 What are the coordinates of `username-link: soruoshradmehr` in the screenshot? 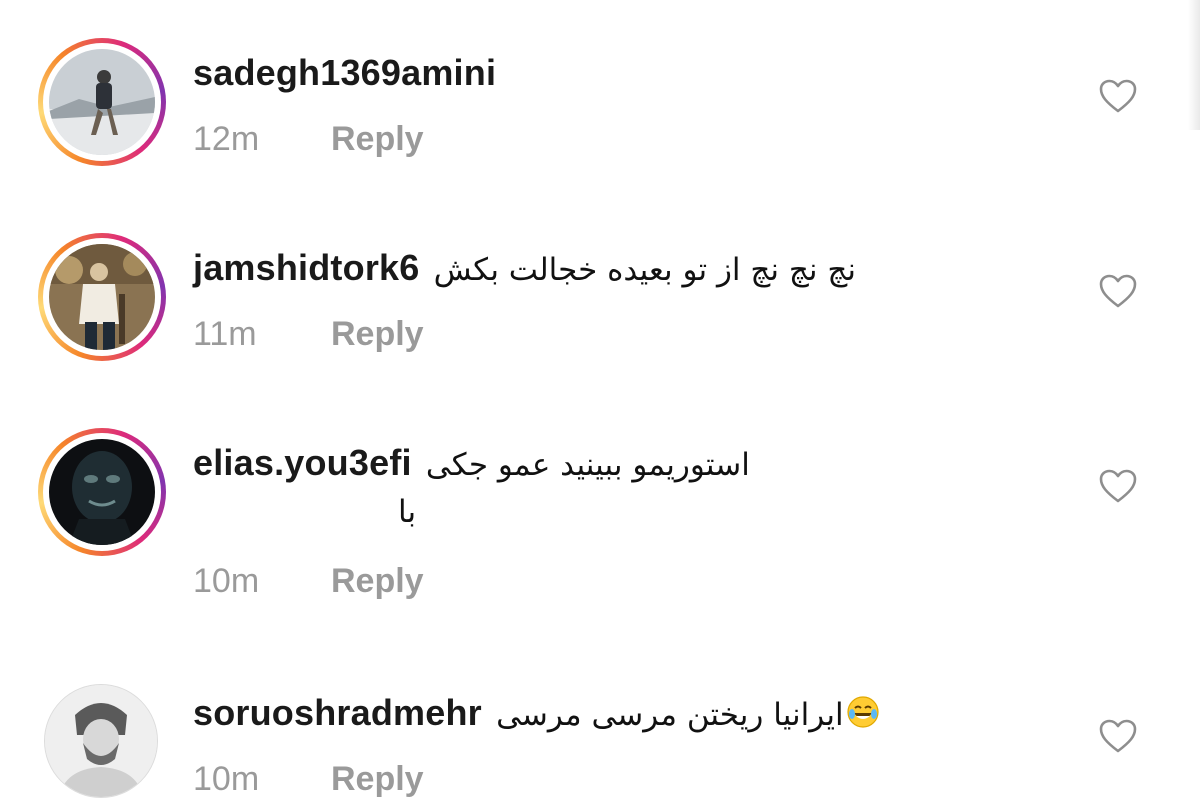 It's located at (337, 712).